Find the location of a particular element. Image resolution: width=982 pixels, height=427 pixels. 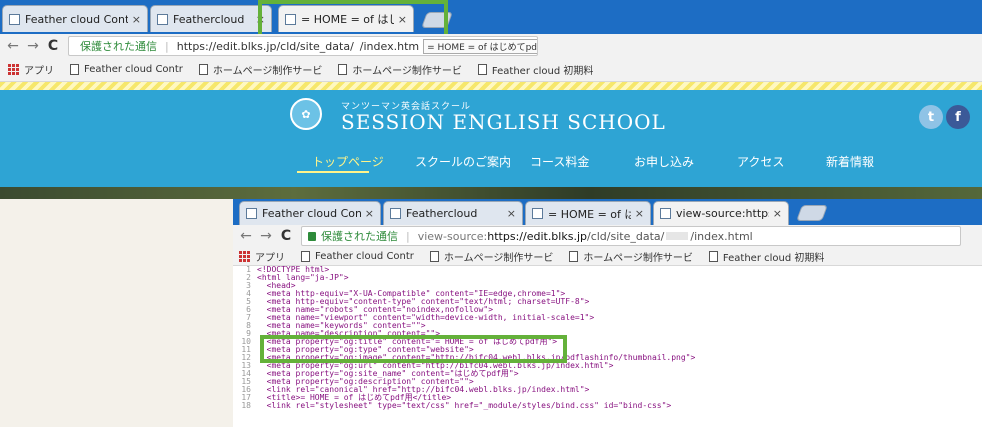

nav-apply: お申し込み is located at coordinates (664, 161).